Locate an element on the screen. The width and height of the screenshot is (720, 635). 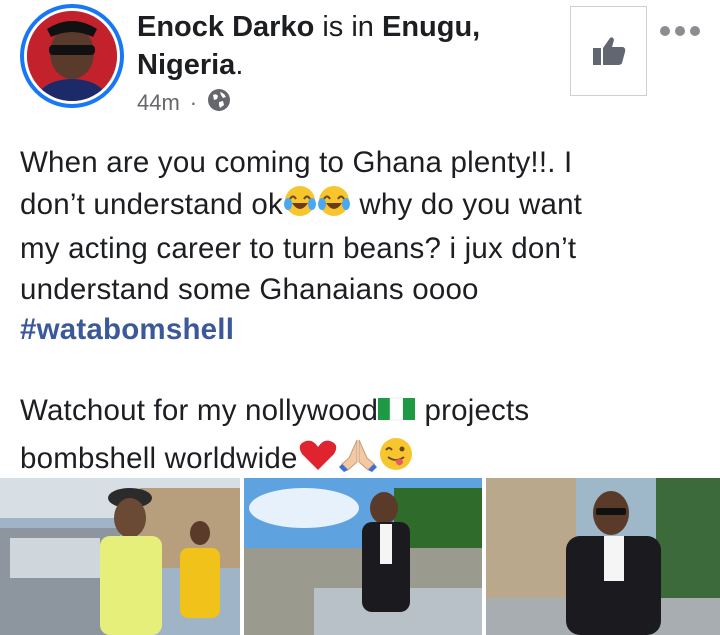
red-heart-emoji is located at coordinates (318, 461).